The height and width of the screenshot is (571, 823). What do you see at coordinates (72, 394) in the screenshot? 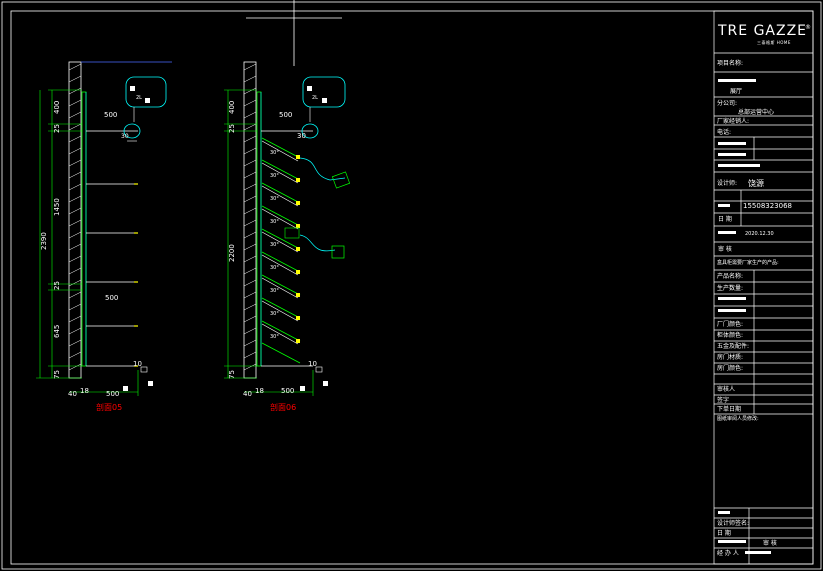
I see `left-dim-40: 40` at bounding box center [72, 394].